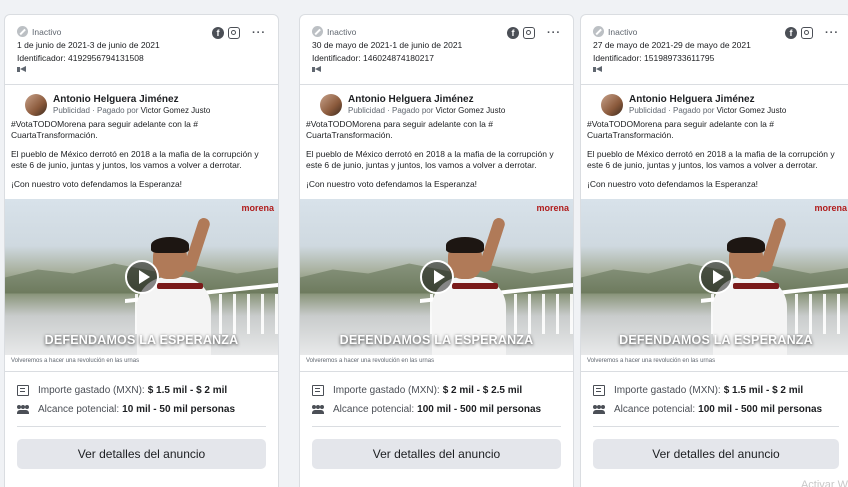  Describe the element at coordinates (655, 409) in the screenshot. I see `reach-label: Alcance potencial:` at that location.